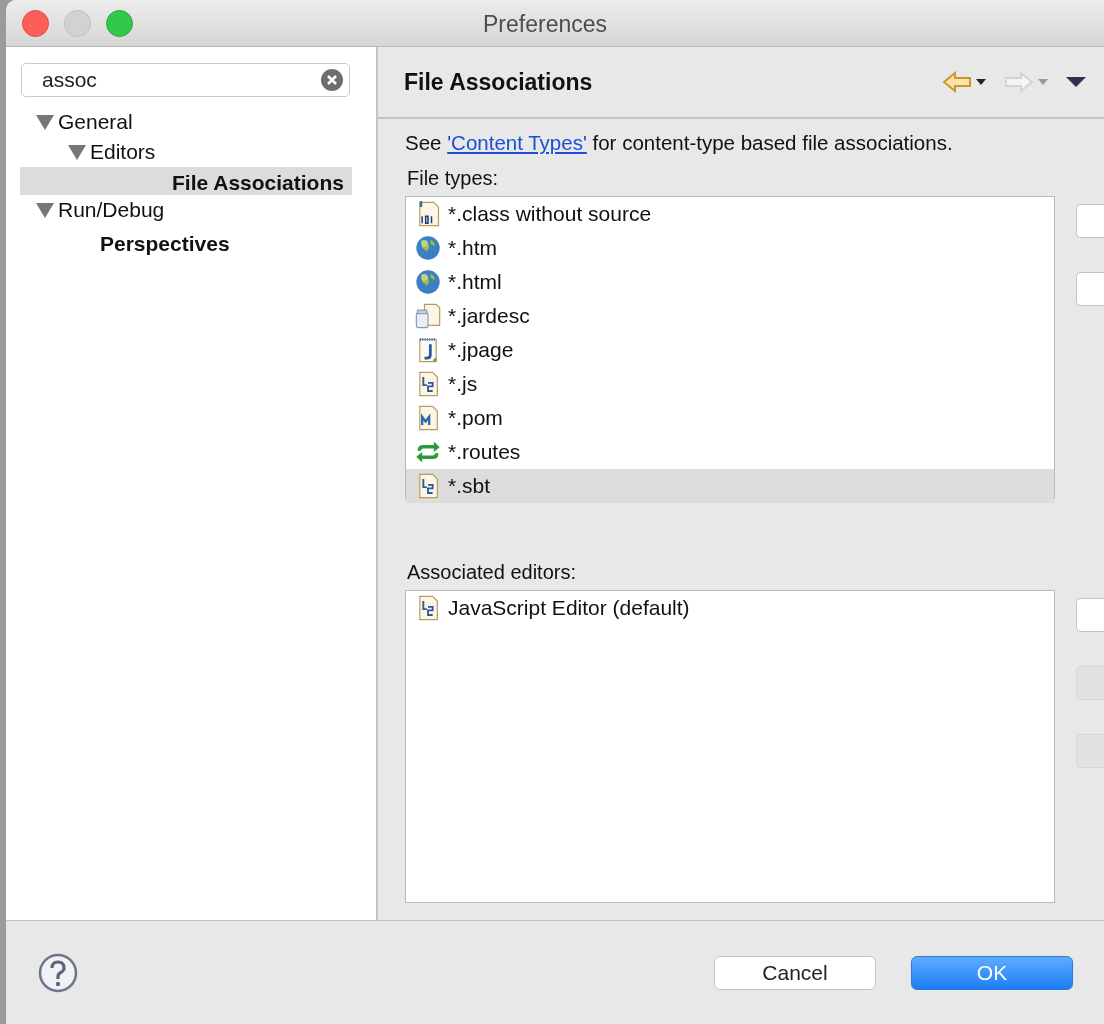 This screenshot has width=1104, height=1024. I want to click on forward-arrow-icon, so click(1019, 82).